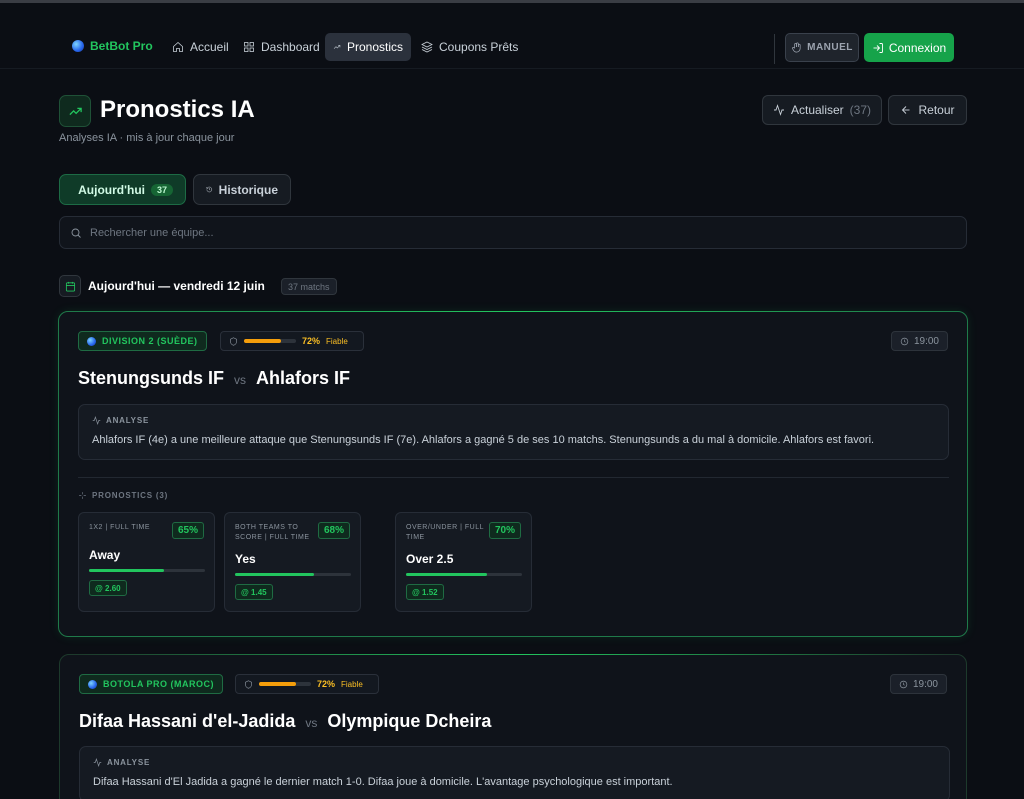  What do you see at coordinates (70, 286) in the screenshot?
I see `calendar-icon` at bounding box center [70, 286].